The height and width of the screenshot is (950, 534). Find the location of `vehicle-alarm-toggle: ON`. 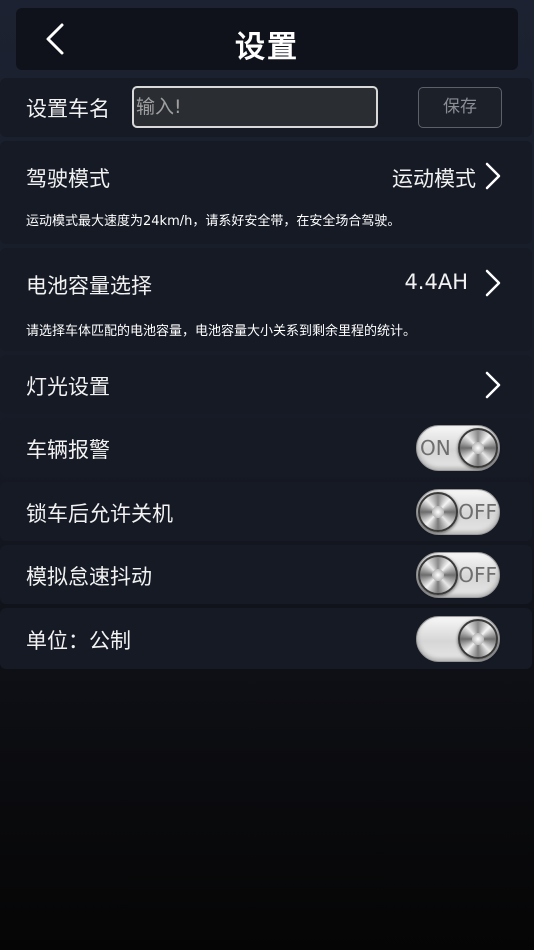

vehicle-alarm-toggle: ON is located at coordinates (458, 448).